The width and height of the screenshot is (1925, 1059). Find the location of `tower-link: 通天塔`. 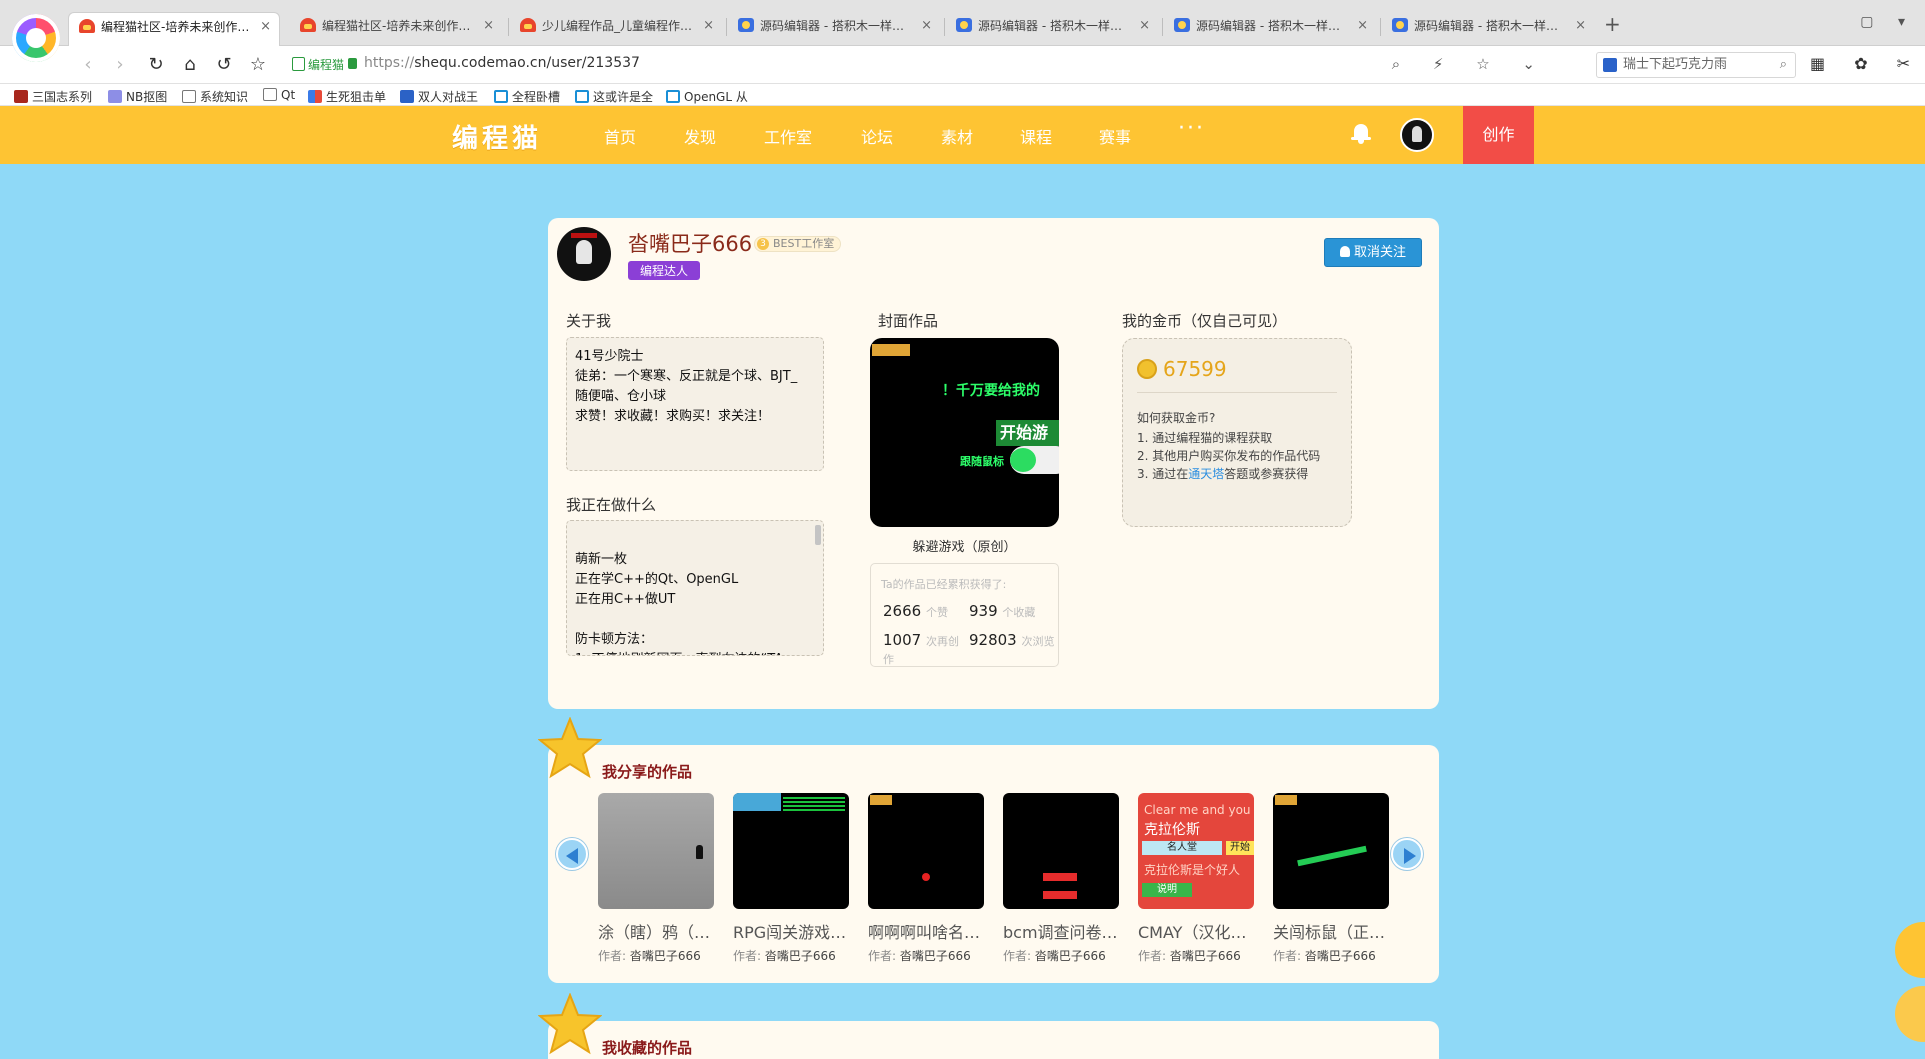

tower-link: 通天塔 is located at coordinates (1206, 474).